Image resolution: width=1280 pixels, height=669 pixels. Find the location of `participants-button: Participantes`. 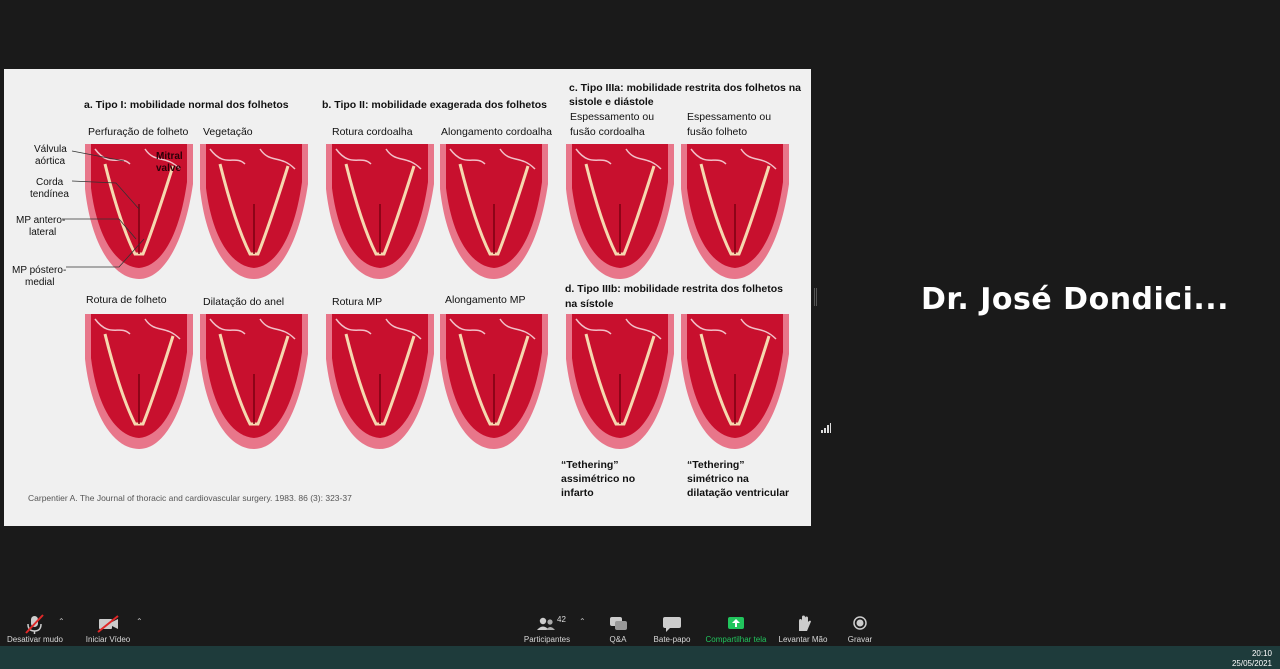

participants-button: Participantes is located at coordinates (547, 627).